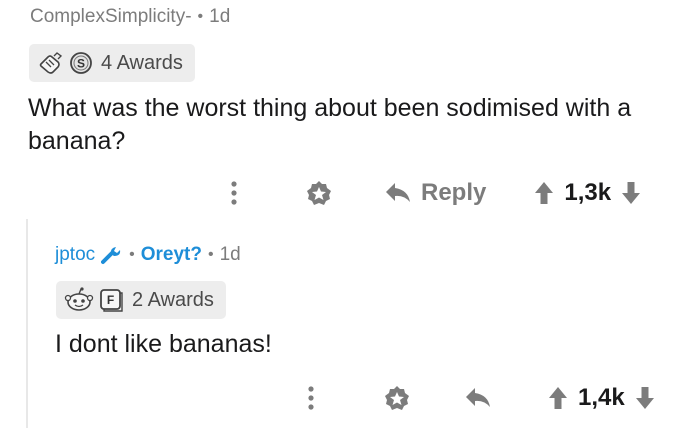 The width and height of the screenshot is (700, 428). I want to click on reply-button, so click(478, 398).